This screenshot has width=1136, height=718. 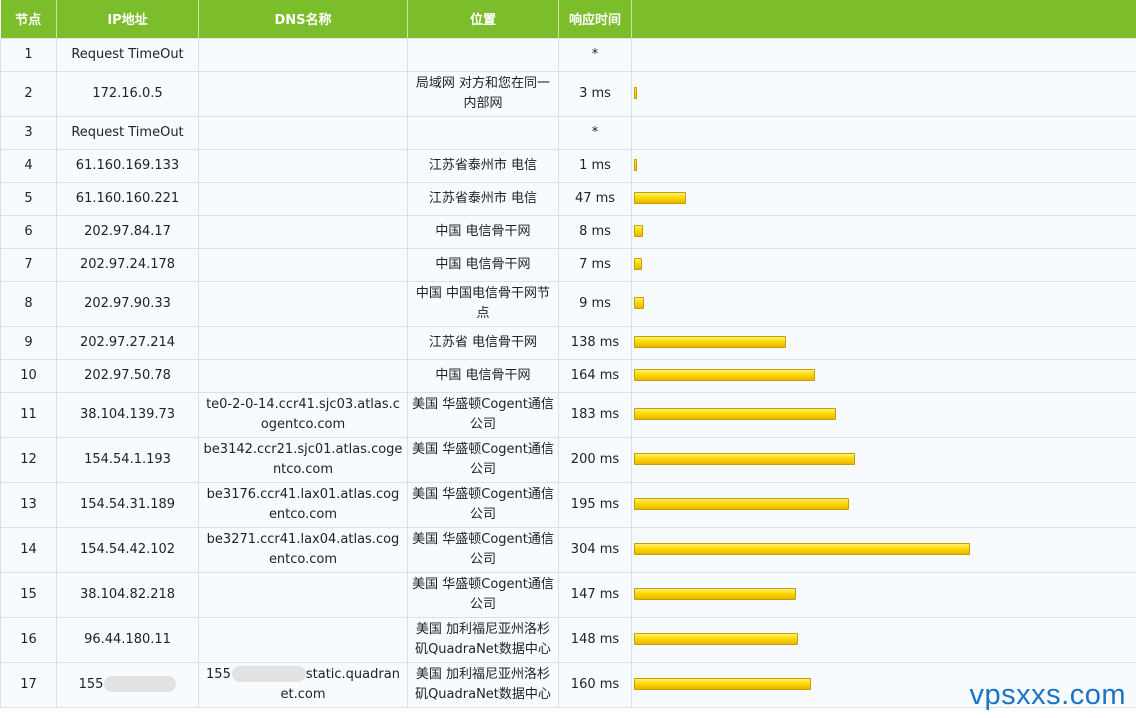 What do you see at coordinates (28, 19) in the screenshot?
I see `header-node: 节点` at bounding box center [28, 19].